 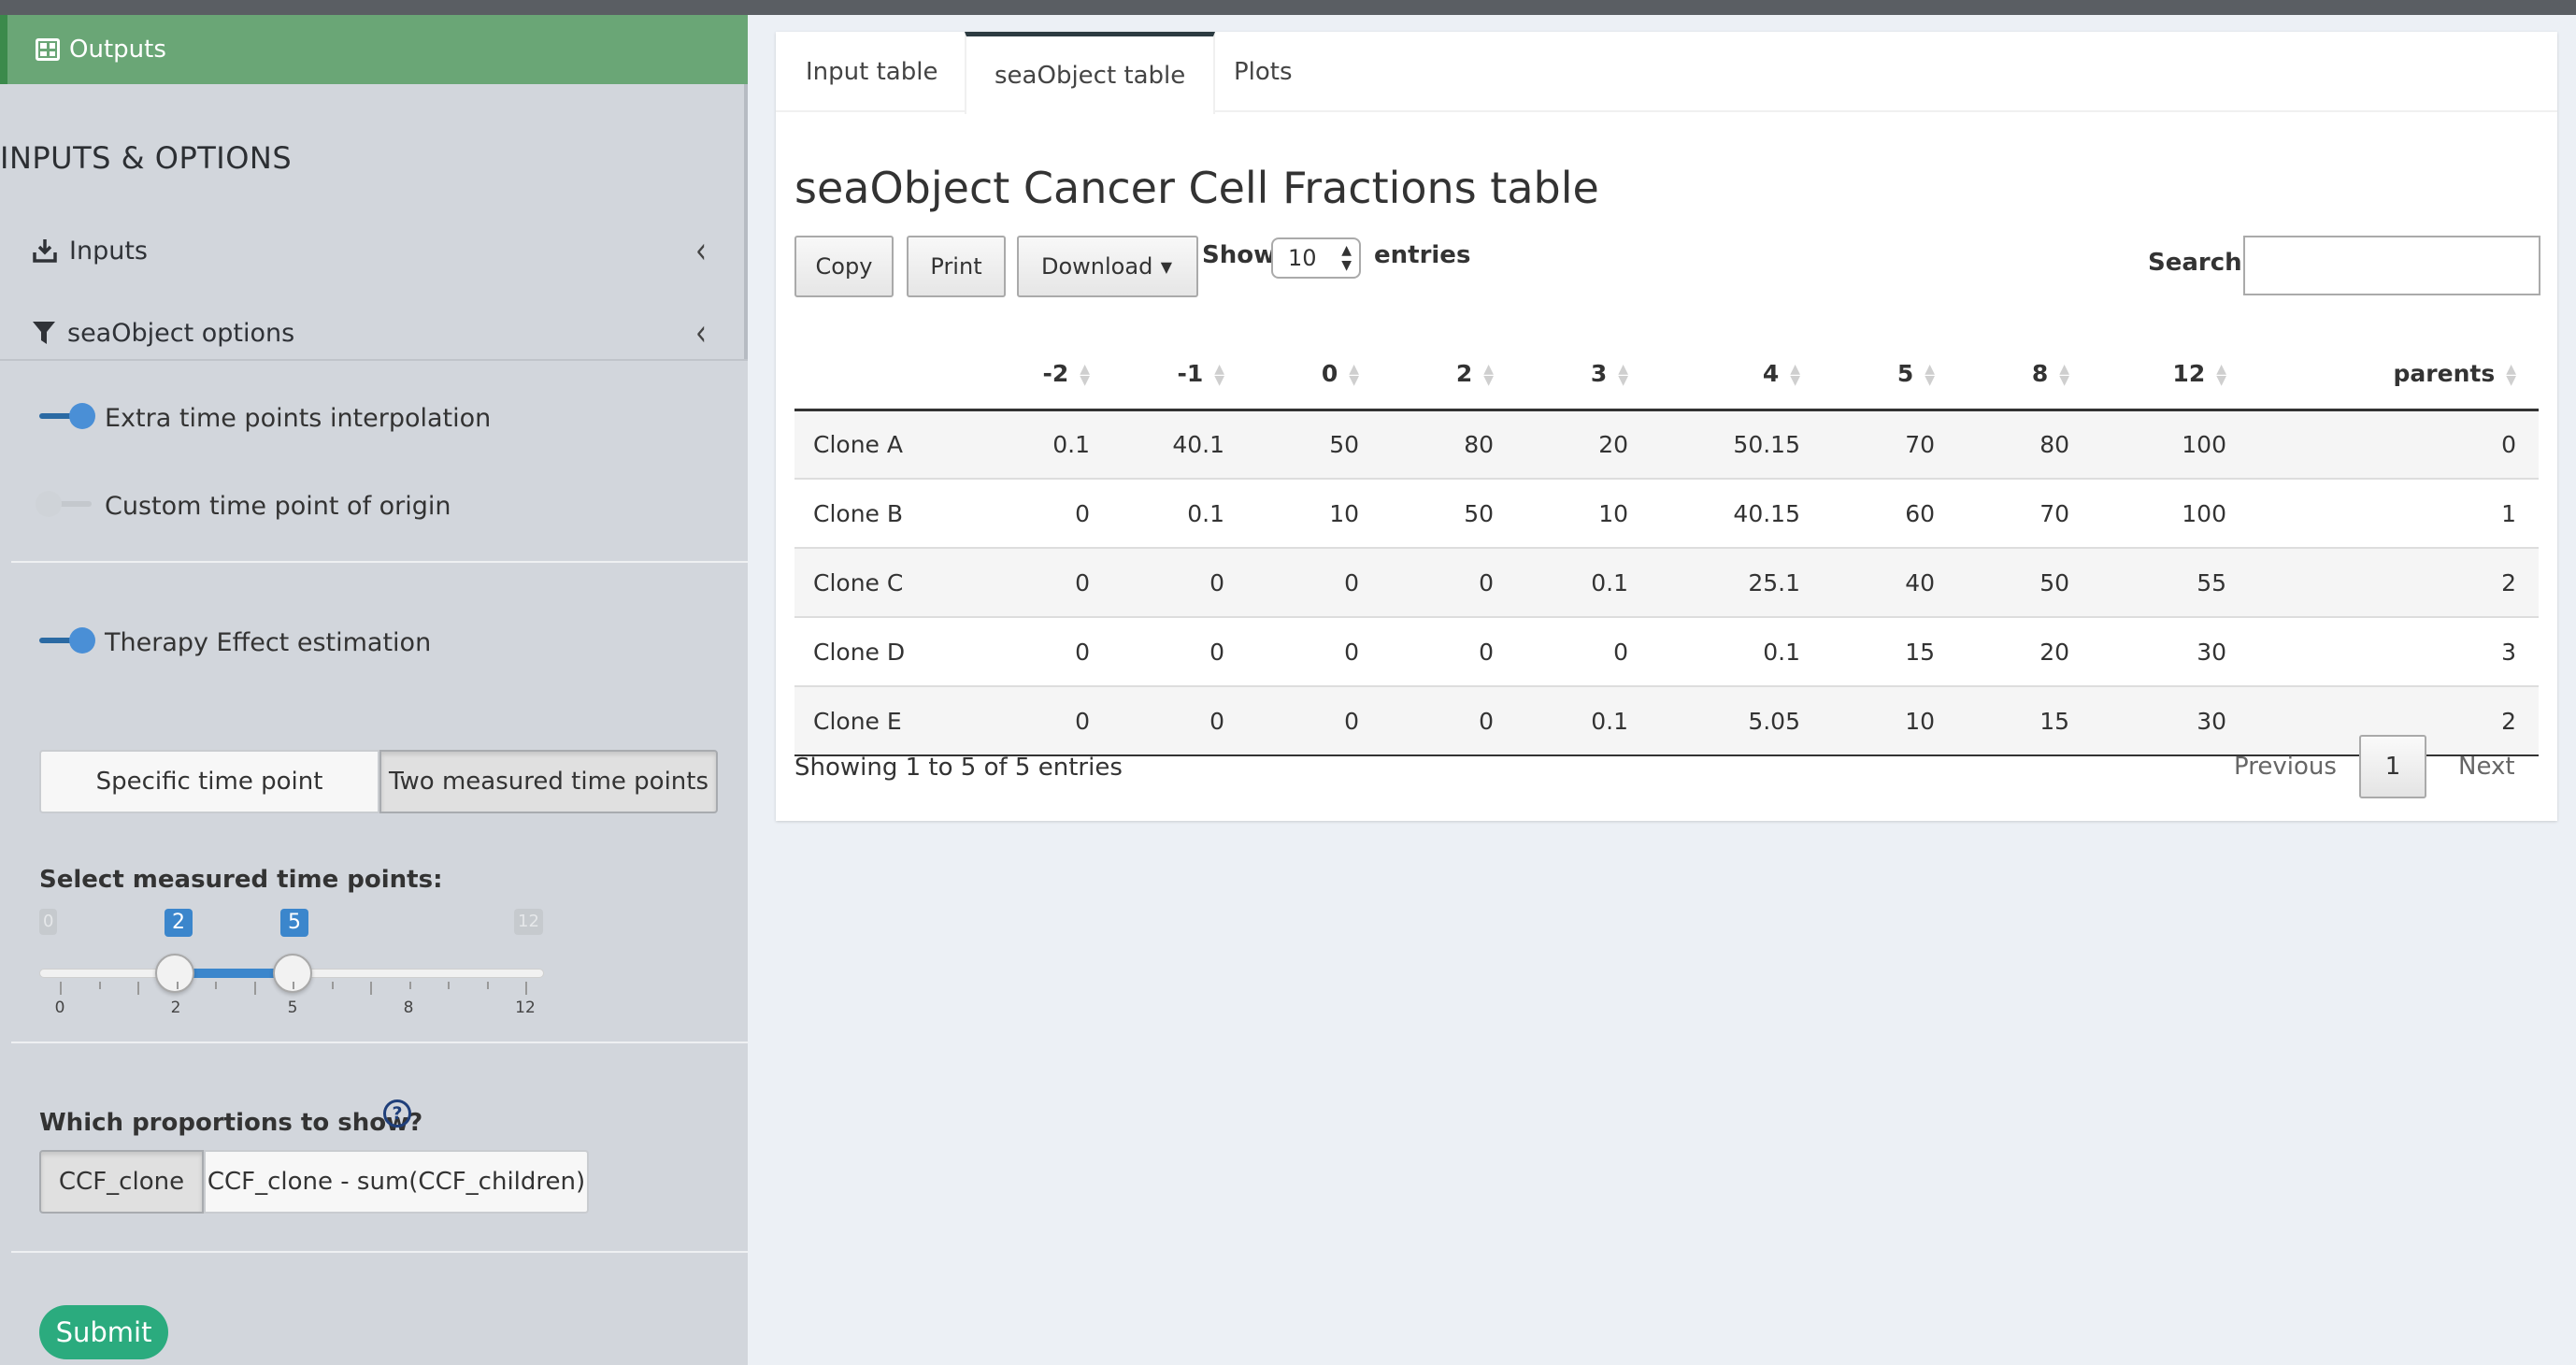 What do you see at coordinates (525, 1008) in the screenshot?
I see `slider-tick-label: 12` at bounding box center [525, 1008].